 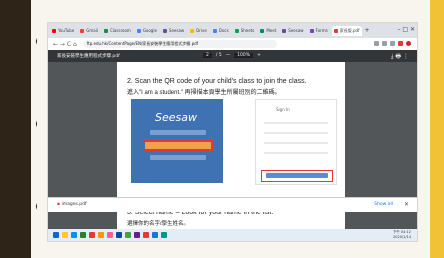 I want to click on new-tab-button: +, so click(x=367, y=30).